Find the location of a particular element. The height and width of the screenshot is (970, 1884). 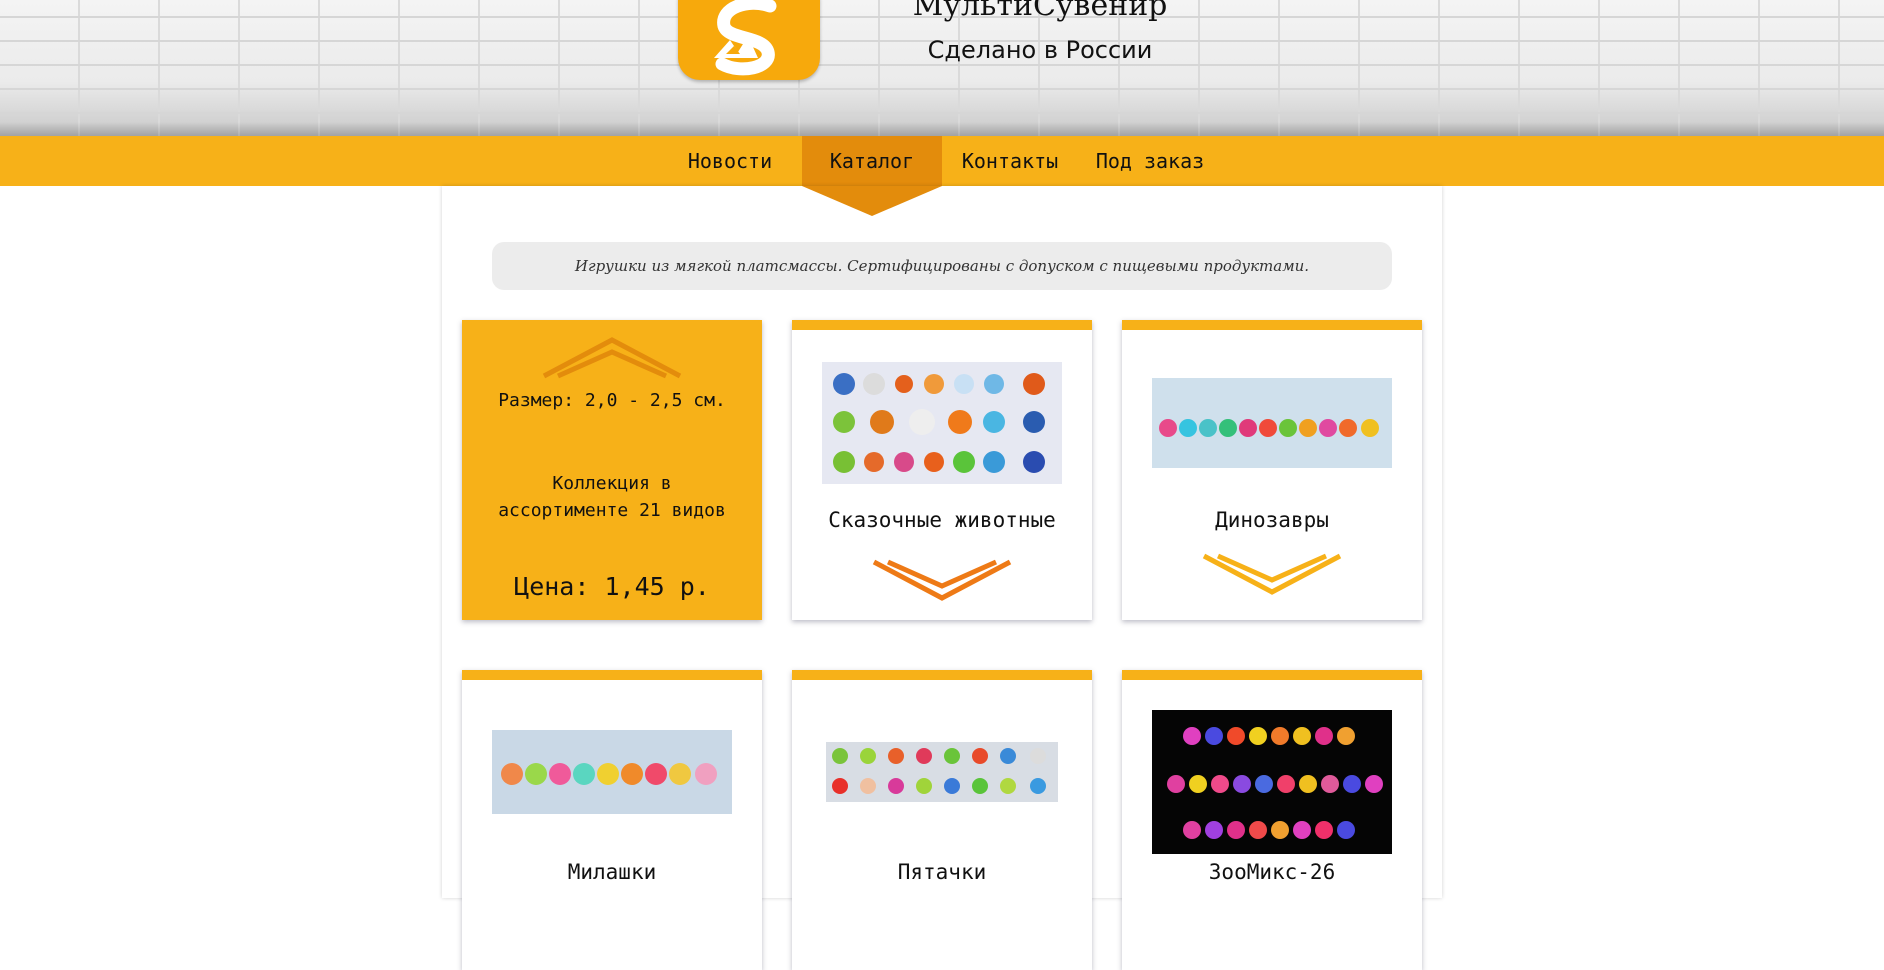

catalog-card: Милашки is located at coordinates (612, 820).